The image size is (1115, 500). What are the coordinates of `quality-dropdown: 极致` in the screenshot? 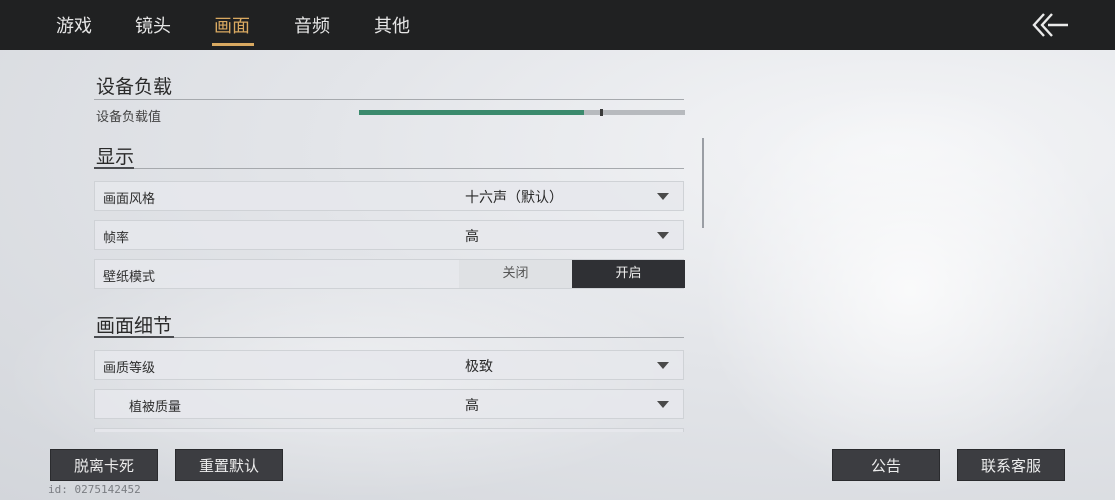 It's located at (572, 365).